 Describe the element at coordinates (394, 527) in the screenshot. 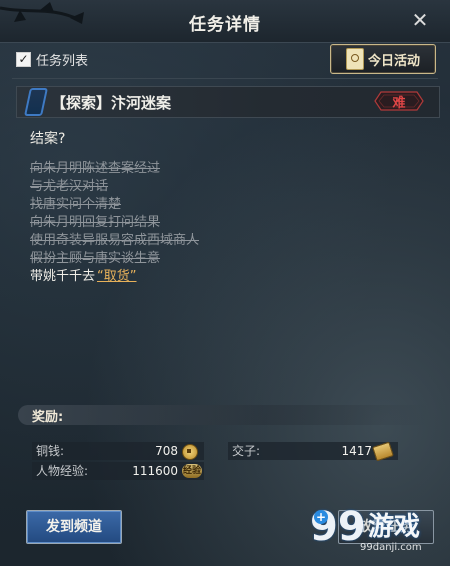

I see `watermark-text: 游戏` at that location.